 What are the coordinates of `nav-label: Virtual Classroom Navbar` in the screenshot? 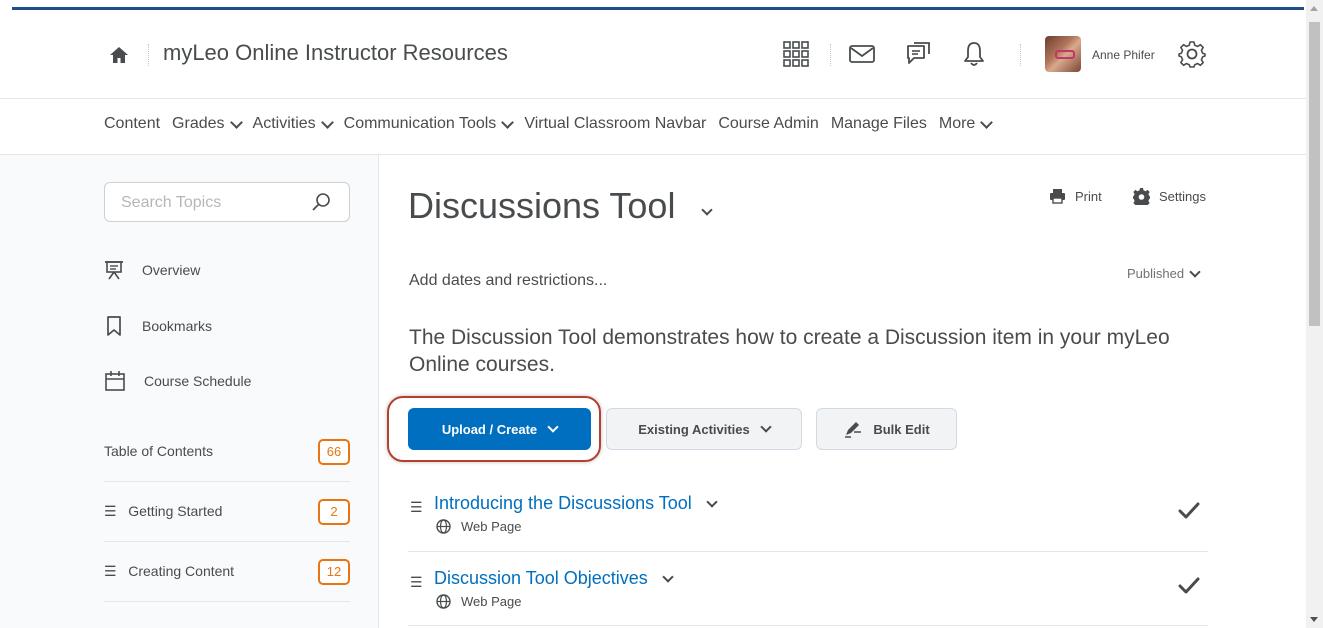 It's located at (615, 123).